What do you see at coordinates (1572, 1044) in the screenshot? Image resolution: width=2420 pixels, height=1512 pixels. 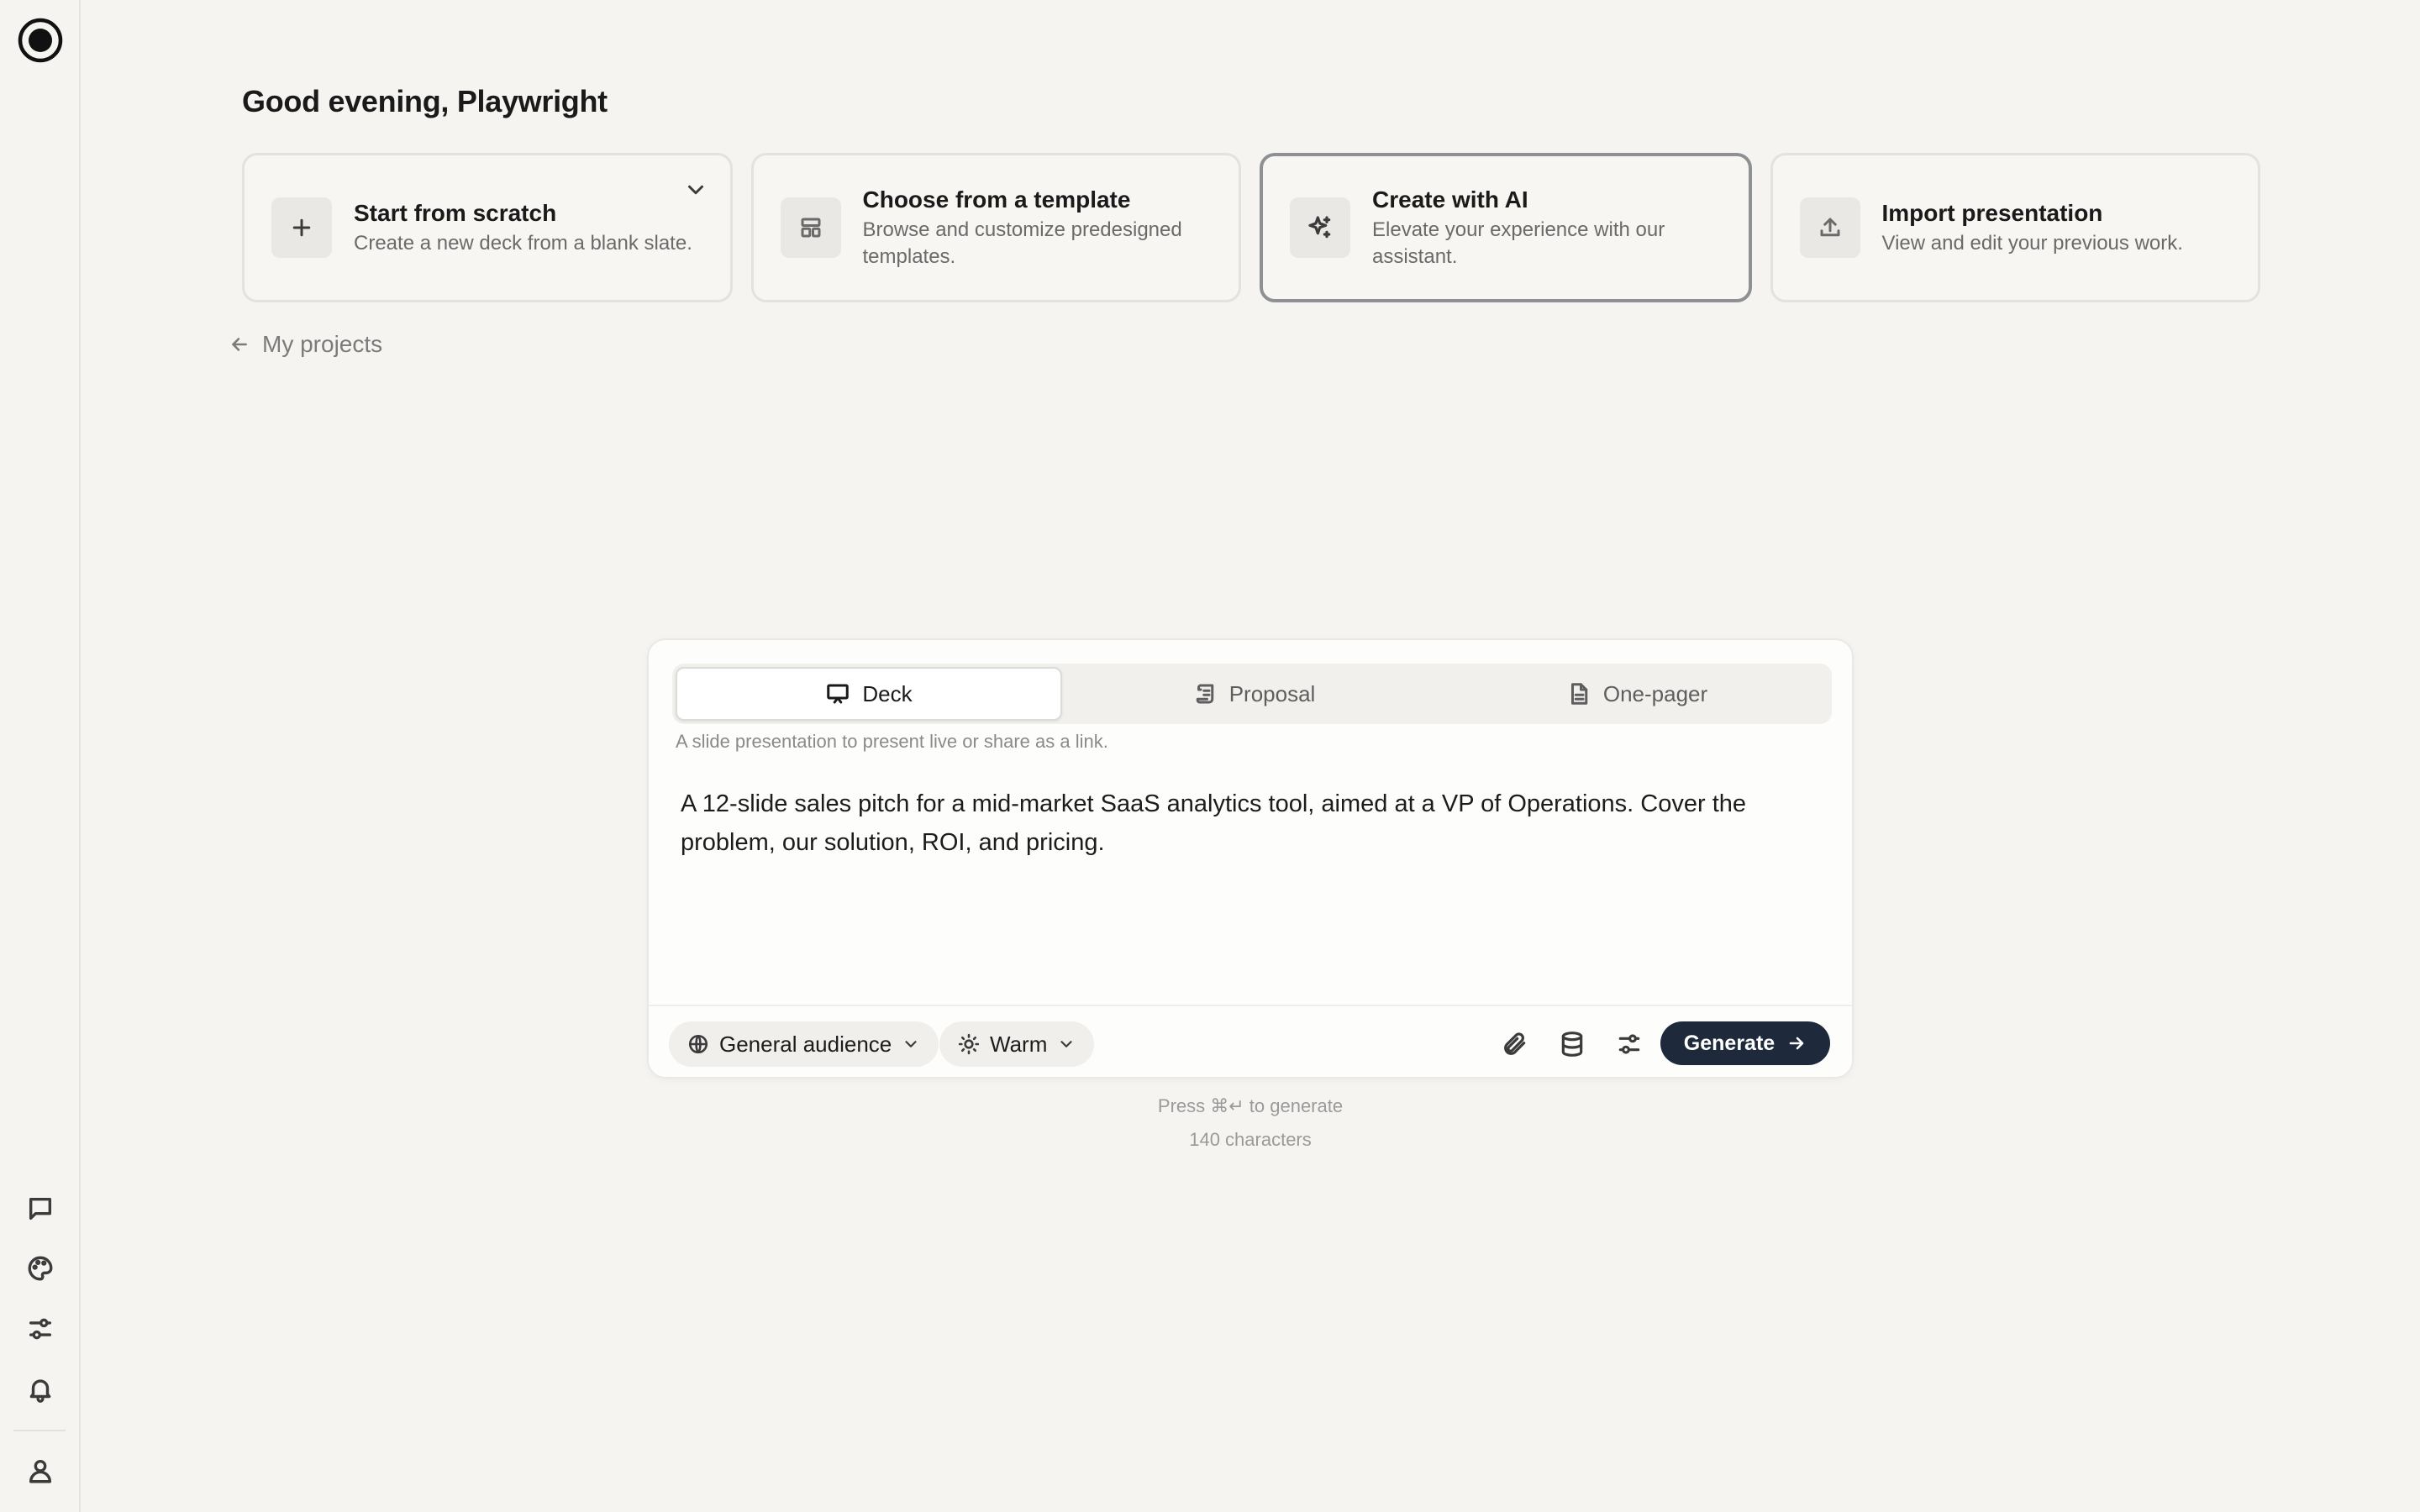 I see `database-icon` at bounding box center [1572, 1044].